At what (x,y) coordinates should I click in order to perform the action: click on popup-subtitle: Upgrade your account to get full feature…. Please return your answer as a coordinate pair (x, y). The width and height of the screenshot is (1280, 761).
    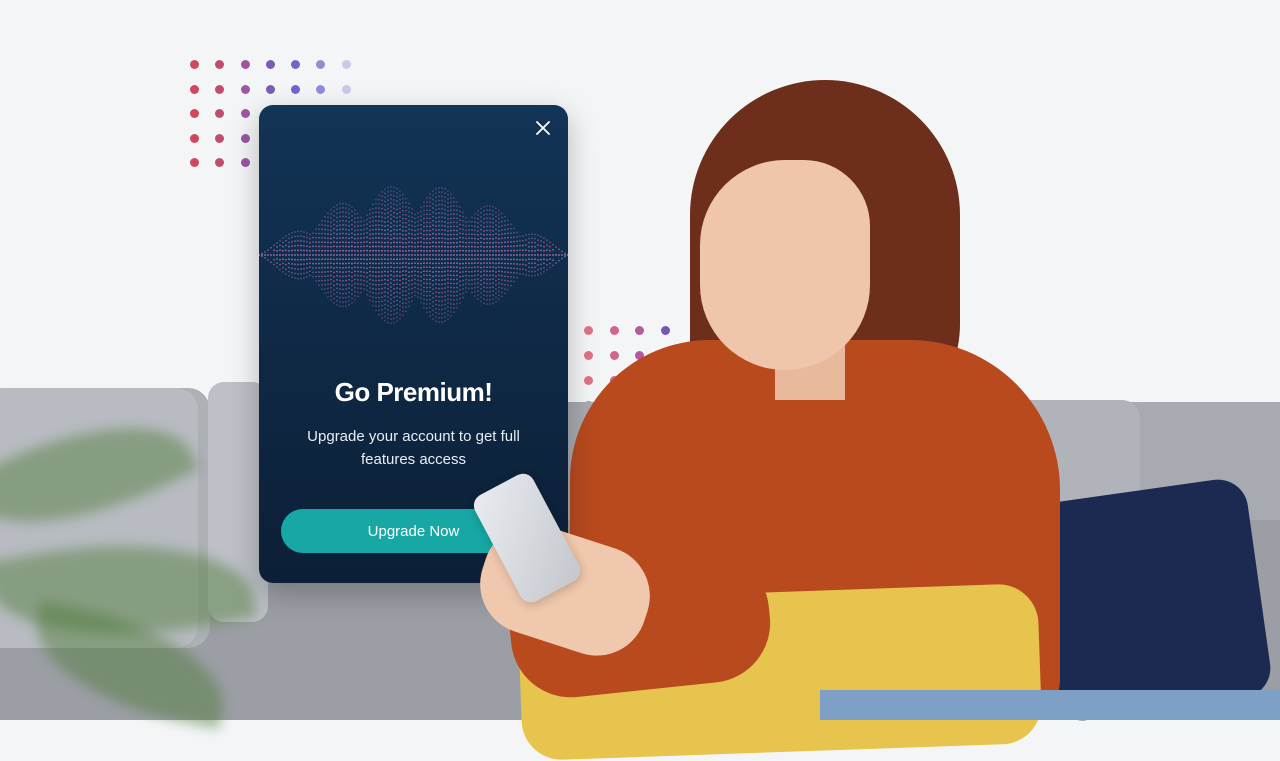
    Looking at the image, I should click on (413, 448).